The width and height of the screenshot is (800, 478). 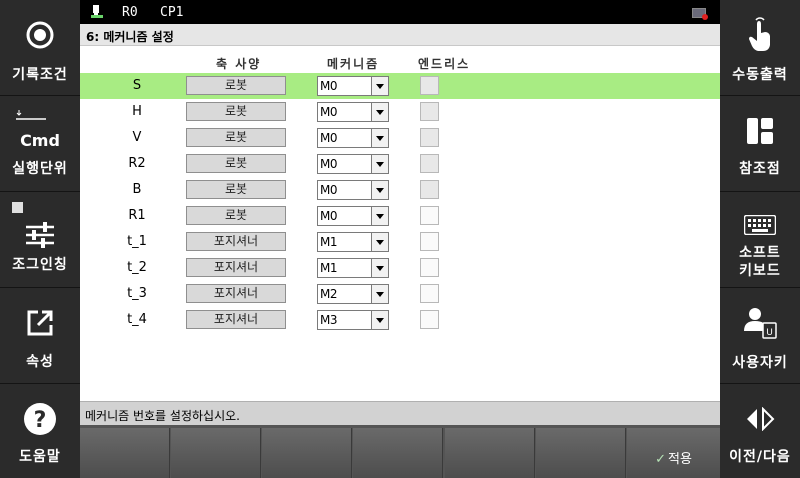 I want to click on help-button: ? 도움말, so click(x=40, y=431).